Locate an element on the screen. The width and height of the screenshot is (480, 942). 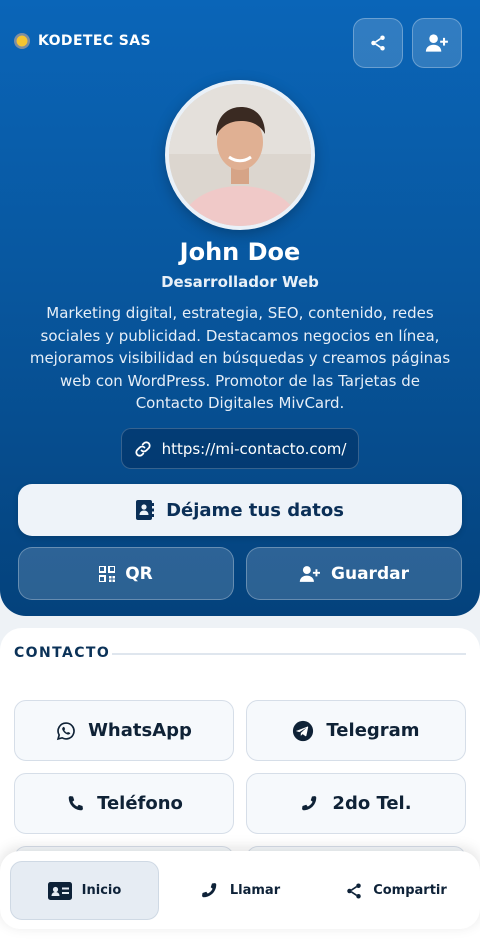
phone-button: Teléfono is located at coordinates (124, 803).